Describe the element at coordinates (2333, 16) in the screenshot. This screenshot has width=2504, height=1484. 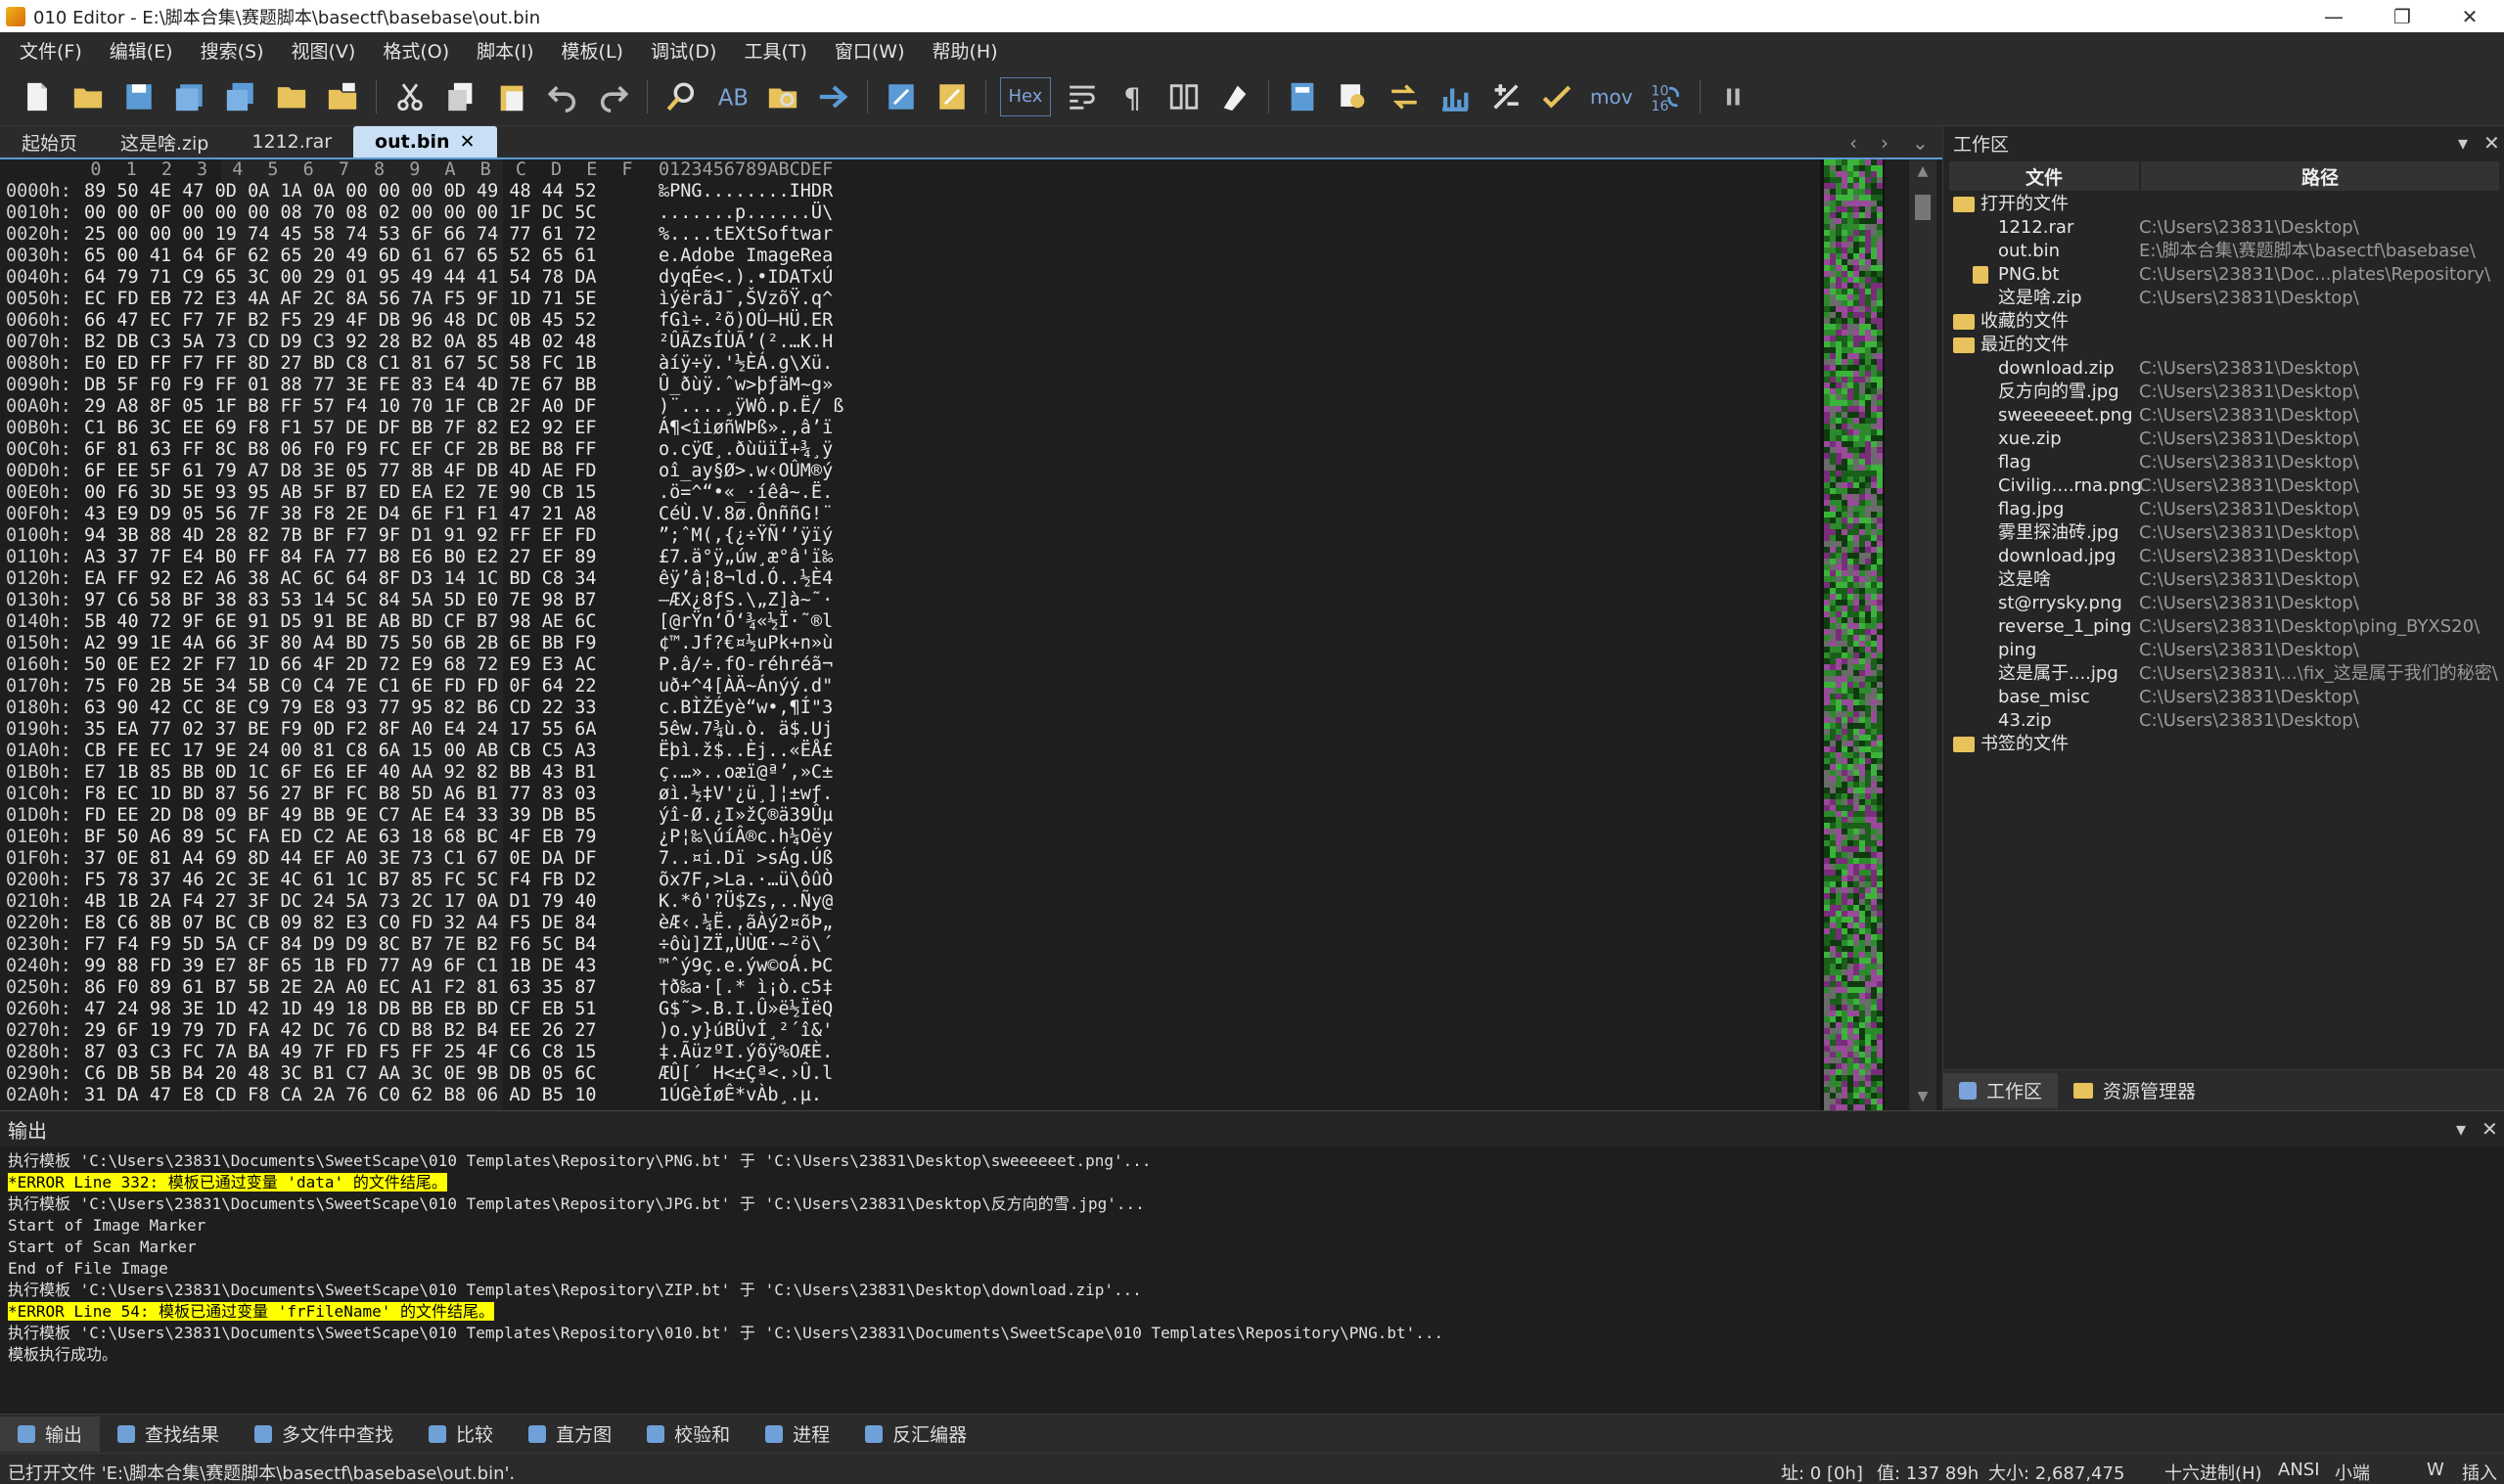
I see `minimize-button: —` at that location.